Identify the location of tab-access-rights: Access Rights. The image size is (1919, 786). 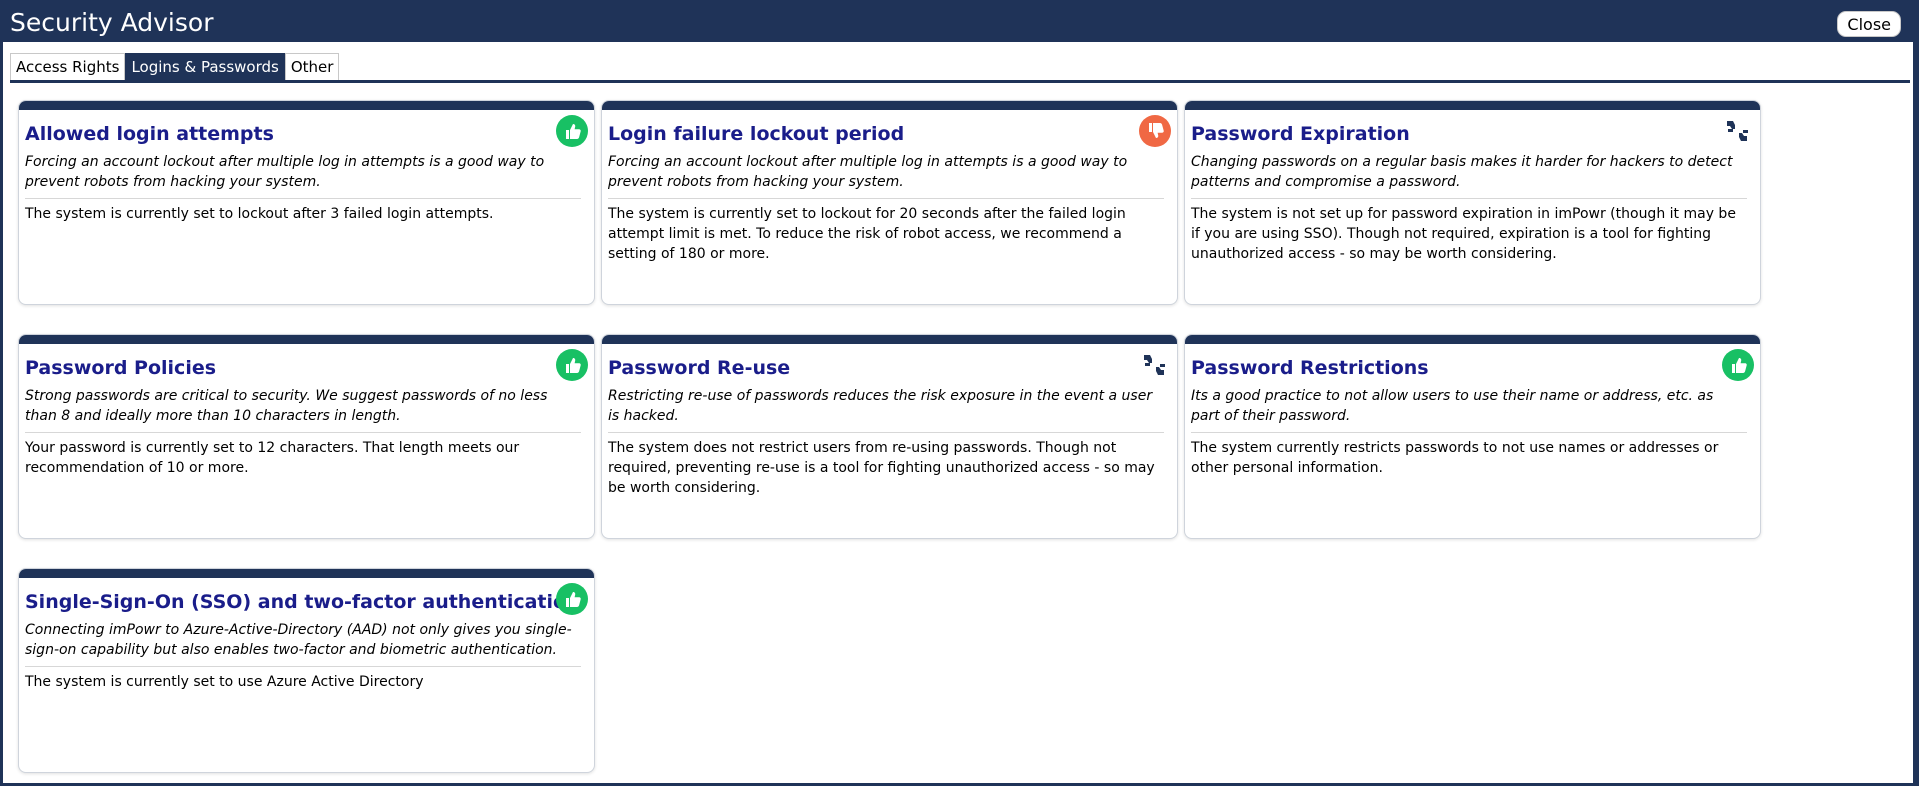
(68, 66).